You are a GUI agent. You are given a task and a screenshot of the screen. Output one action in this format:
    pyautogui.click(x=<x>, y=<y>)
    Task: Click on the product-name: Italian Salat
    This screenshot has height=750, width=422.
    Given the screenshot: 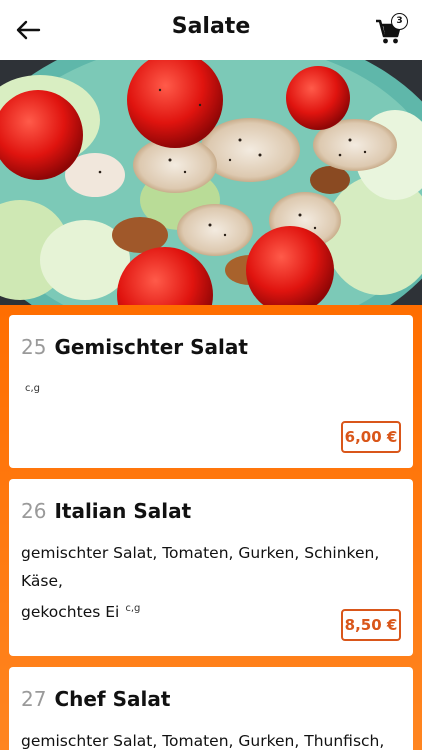 What is the action you would take?
    pyautogui.click(x=123, y=511)
    